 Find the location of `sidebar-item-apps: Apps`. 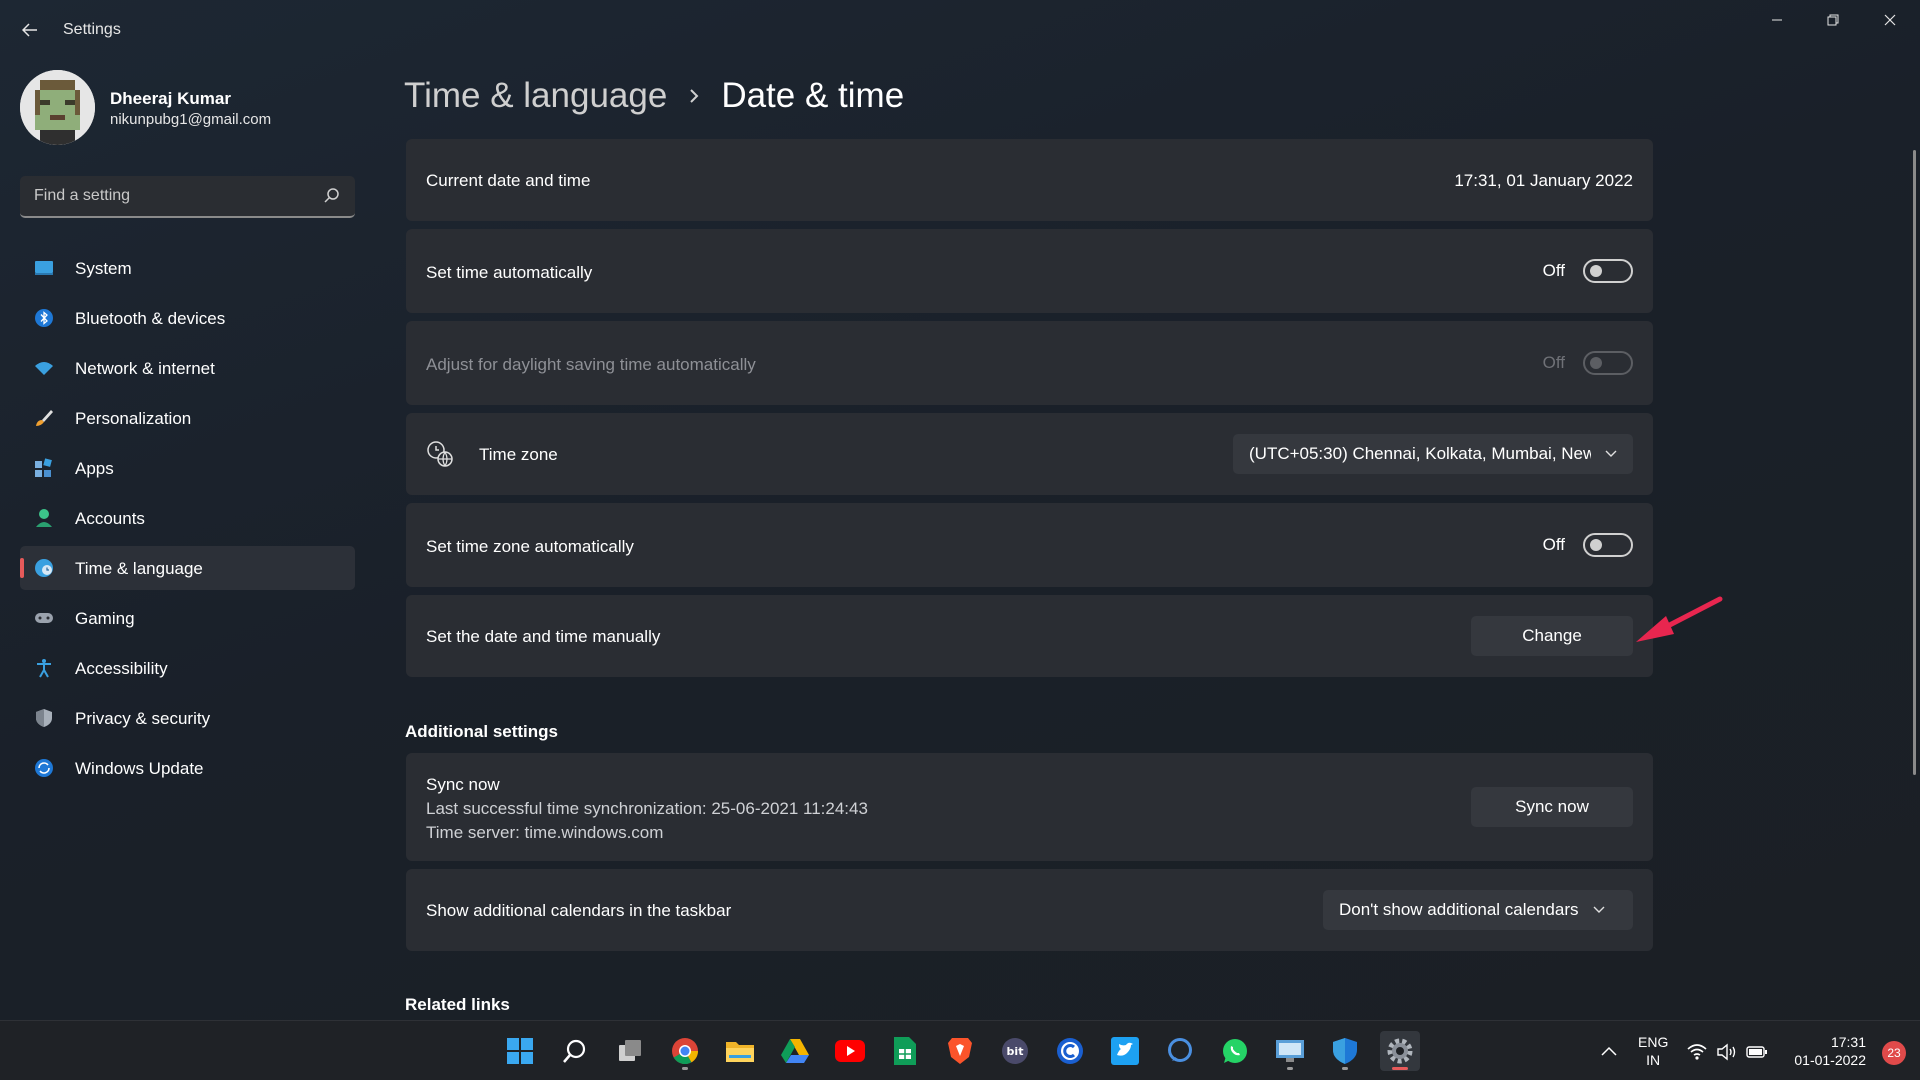

sidebar-item-apps: Apps is located at coordinates (187, 468).